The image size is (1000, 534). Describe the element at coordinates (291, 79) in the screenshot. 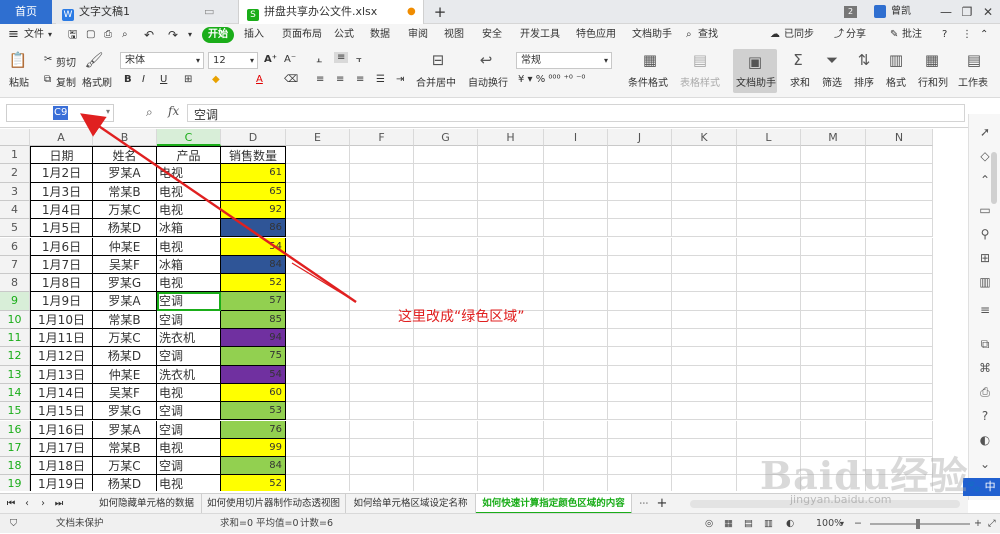

I see `clear-format-icon: ⌫` at that location.